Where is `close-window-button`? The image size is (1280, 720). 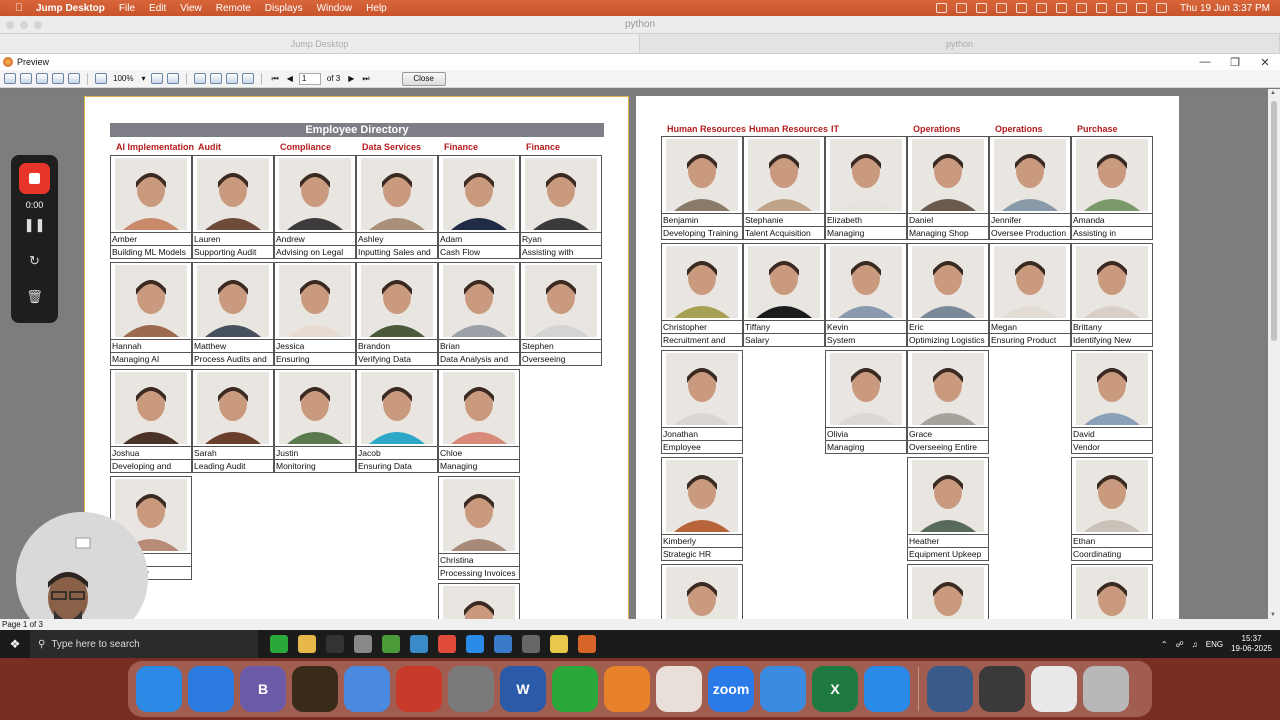 close-window-button is located at coordinates (10, 25).